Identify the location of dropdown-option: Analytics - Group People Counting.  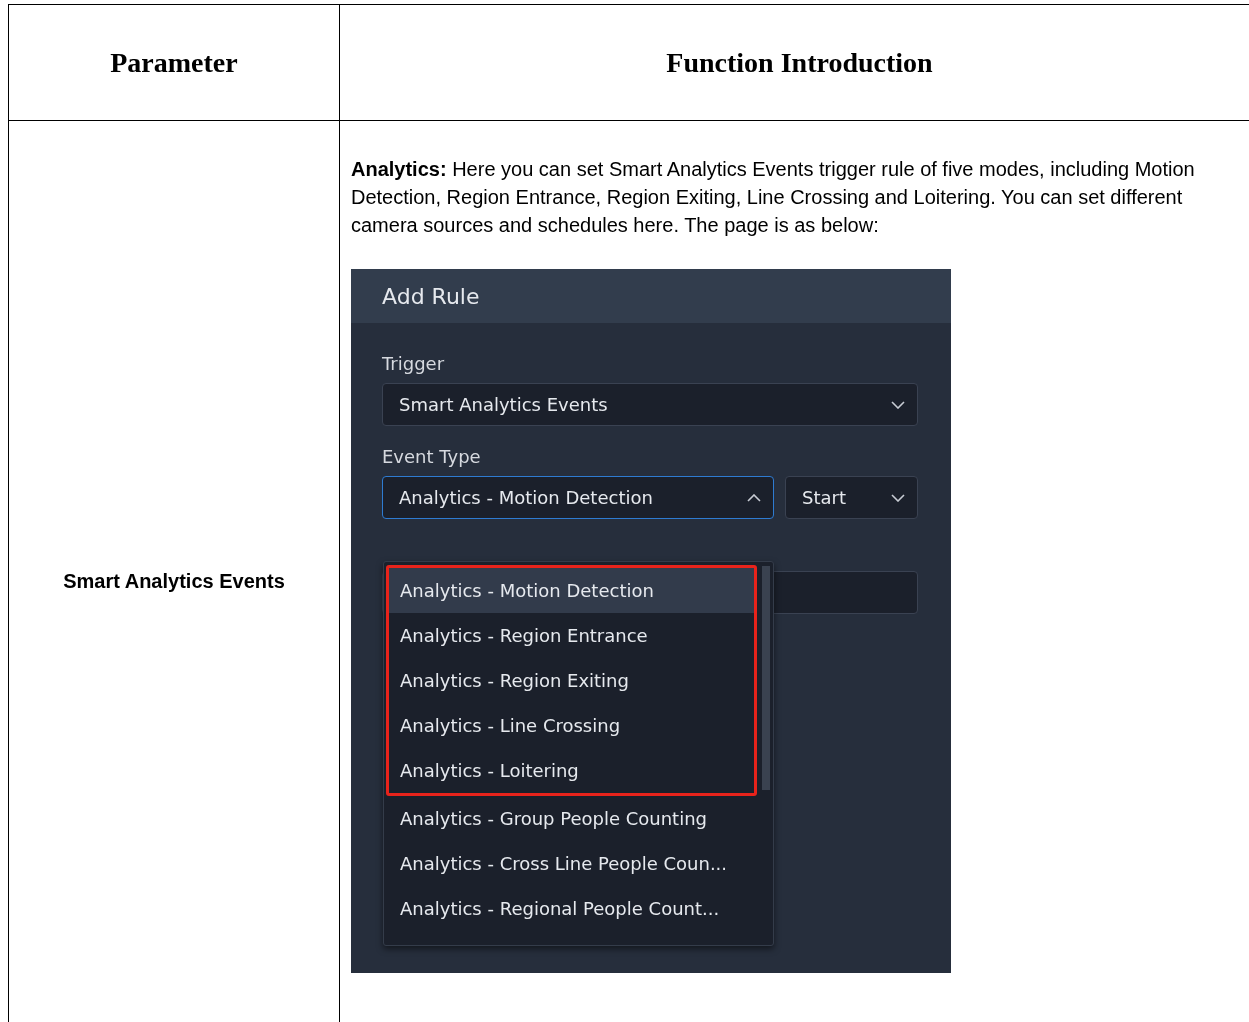
(578, 818).